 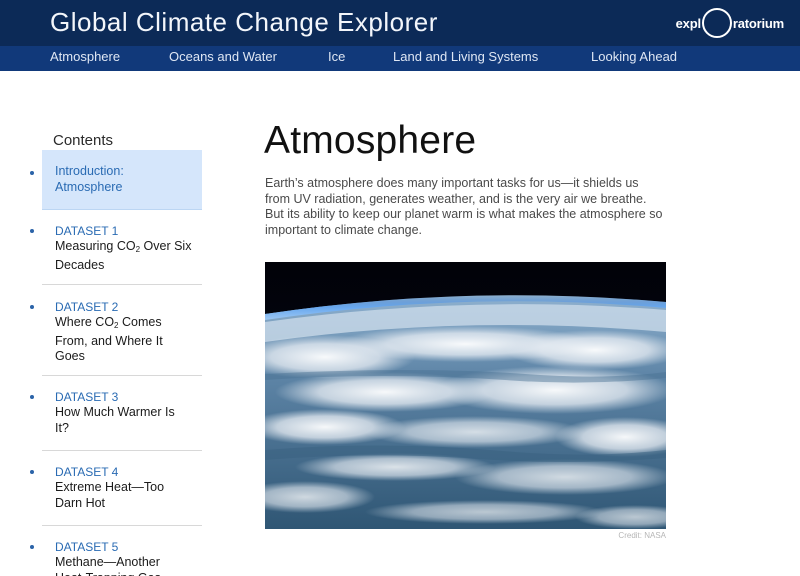 What do you see at coordinates (89, 179) in the screenshot?
I see `toc-item-title: Introduction: Atmosphere` at bounding box center [89, 179].